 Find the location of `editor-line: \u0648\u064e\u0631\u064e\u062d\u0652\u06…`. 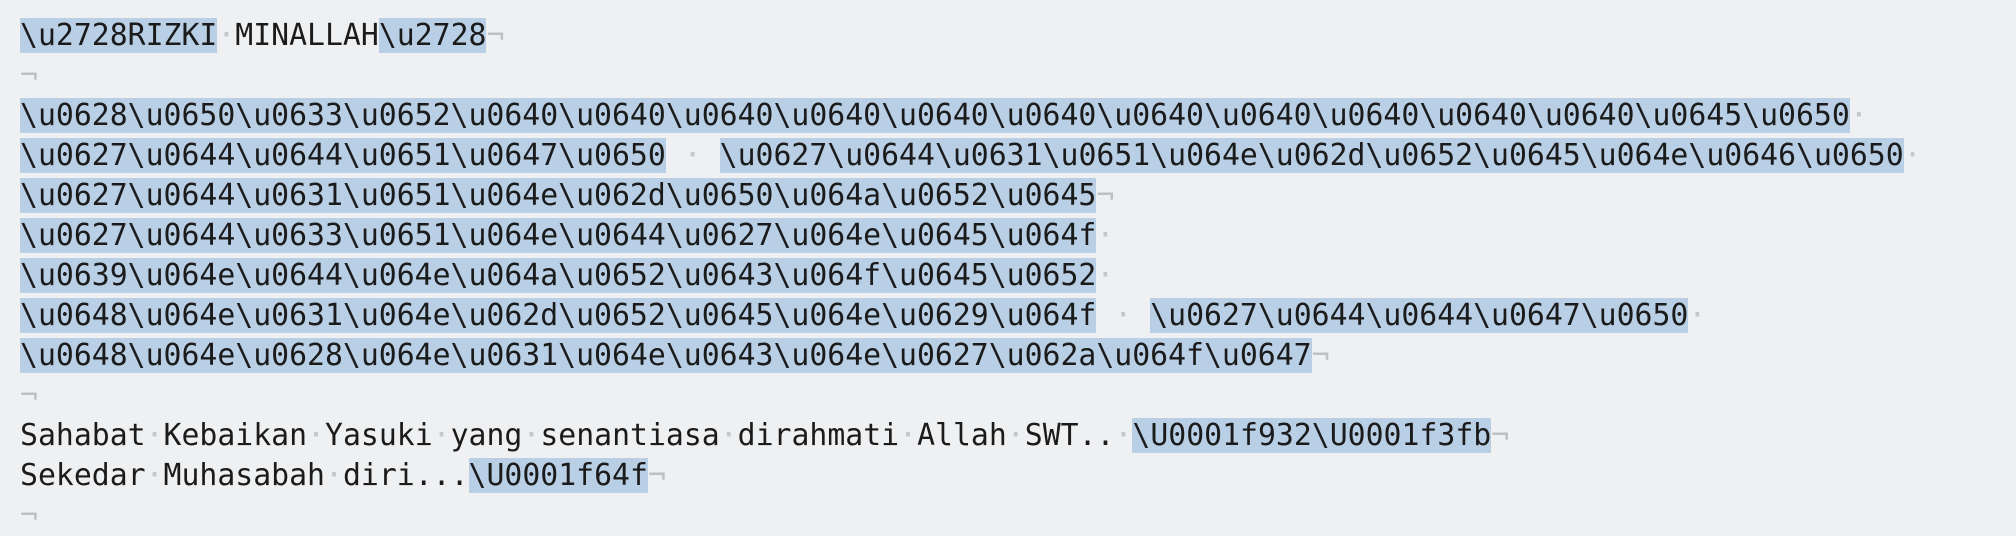

editor-line: \u0648\u064e\u0631\u064e\u062d\u0652\u06… is located at coordinates (1018, 316).